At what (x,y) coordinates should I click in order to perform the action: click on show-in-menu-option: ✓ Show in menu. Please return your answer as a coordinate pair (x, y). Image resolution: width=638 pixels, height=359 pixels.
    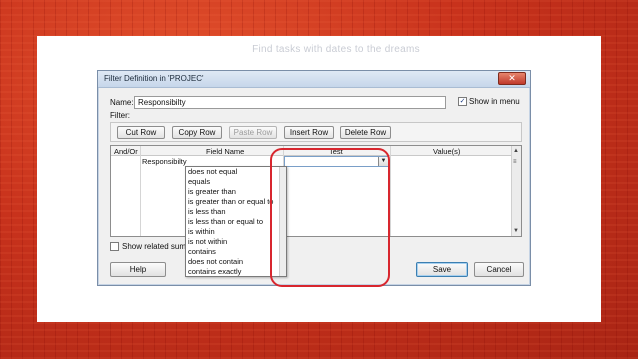
    Looking at the image, I should click on (489, 101).